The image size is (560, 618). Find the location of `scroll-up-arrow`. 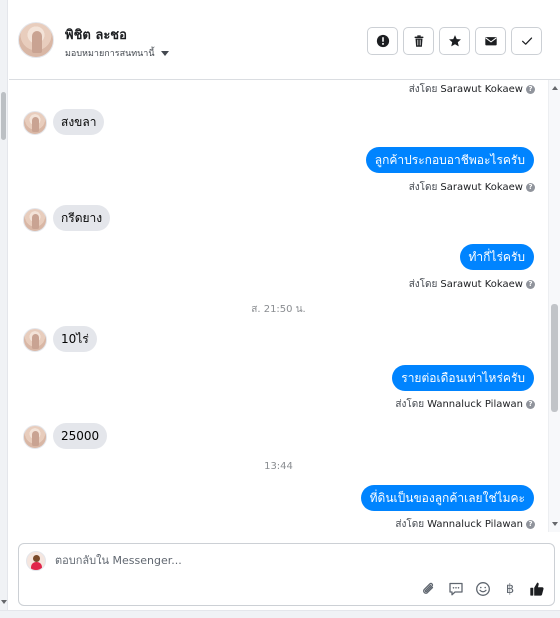

scroll-up-arrow is located at coordinates (555, 88).